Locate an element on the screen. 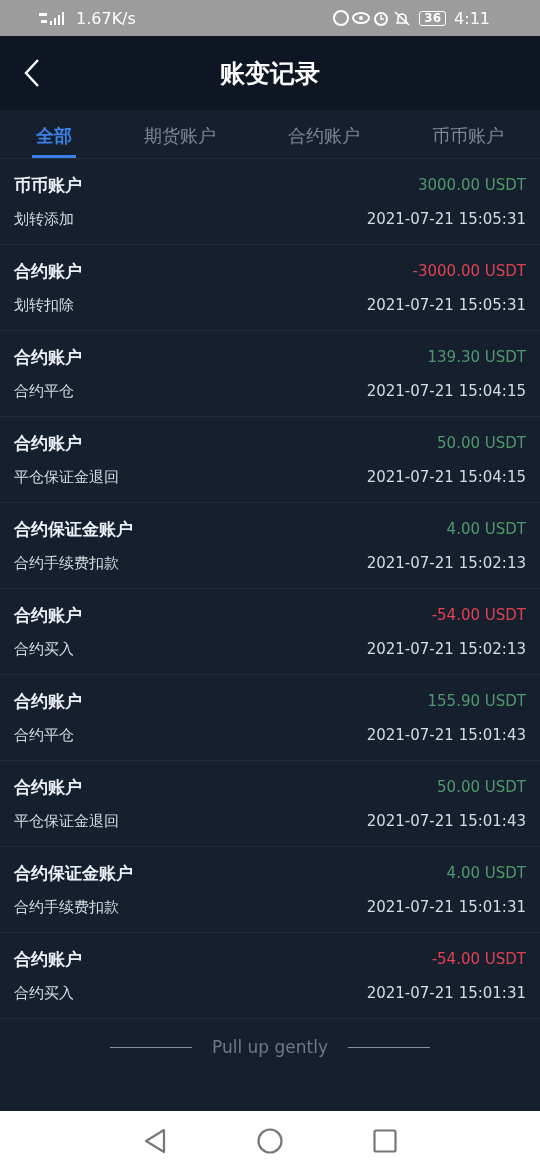 Image resolution: width=540 pixels, height=1170 pixels. tab: 期货账户 is located at coordinates (180, 134).